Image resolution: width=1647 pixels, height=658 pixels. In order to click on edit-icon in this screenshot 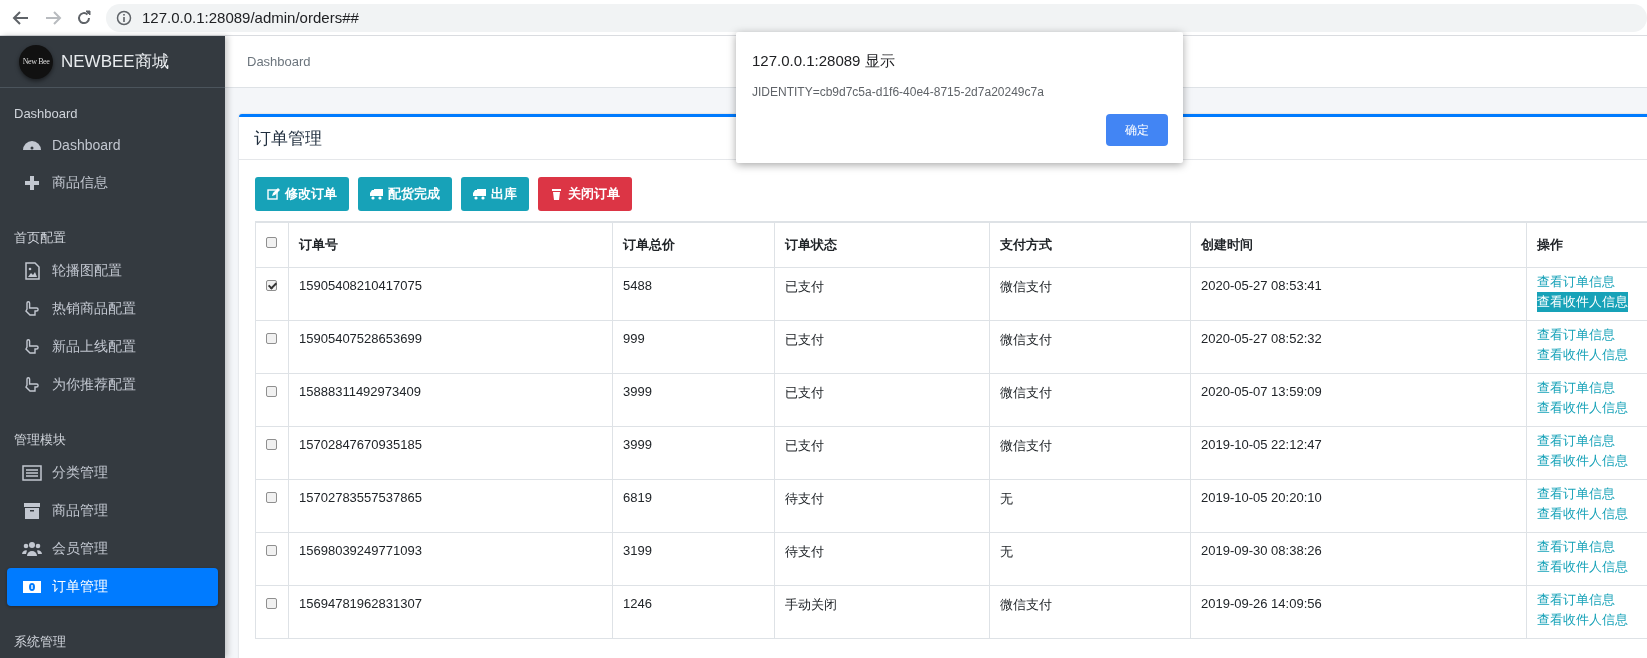, I will do `click(273, 194)`.